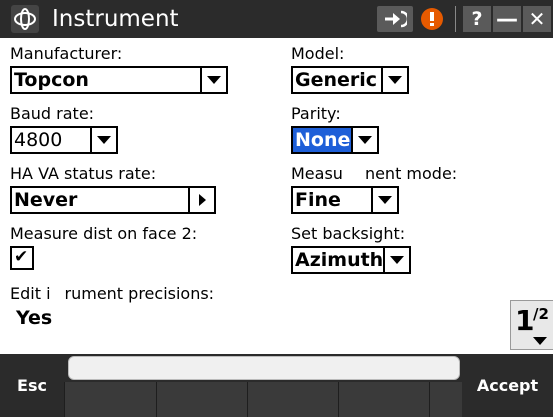  What do you see at coordinates (34, 318) in the screenshot?
I see `edit-precisions-value: Yes` at bounding box center [34, 318].